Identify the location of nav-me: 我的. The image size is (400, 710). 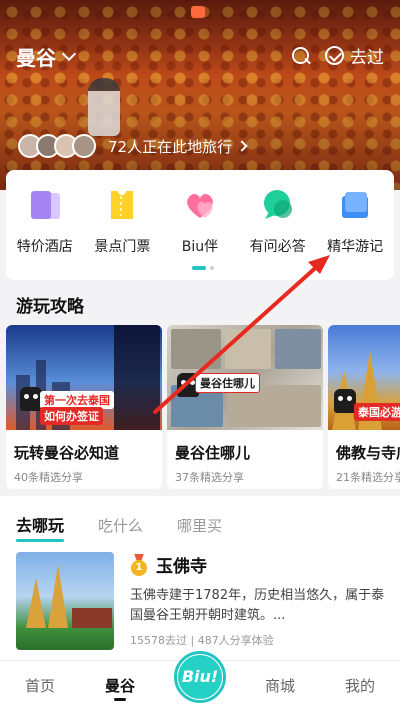
(360, 685).